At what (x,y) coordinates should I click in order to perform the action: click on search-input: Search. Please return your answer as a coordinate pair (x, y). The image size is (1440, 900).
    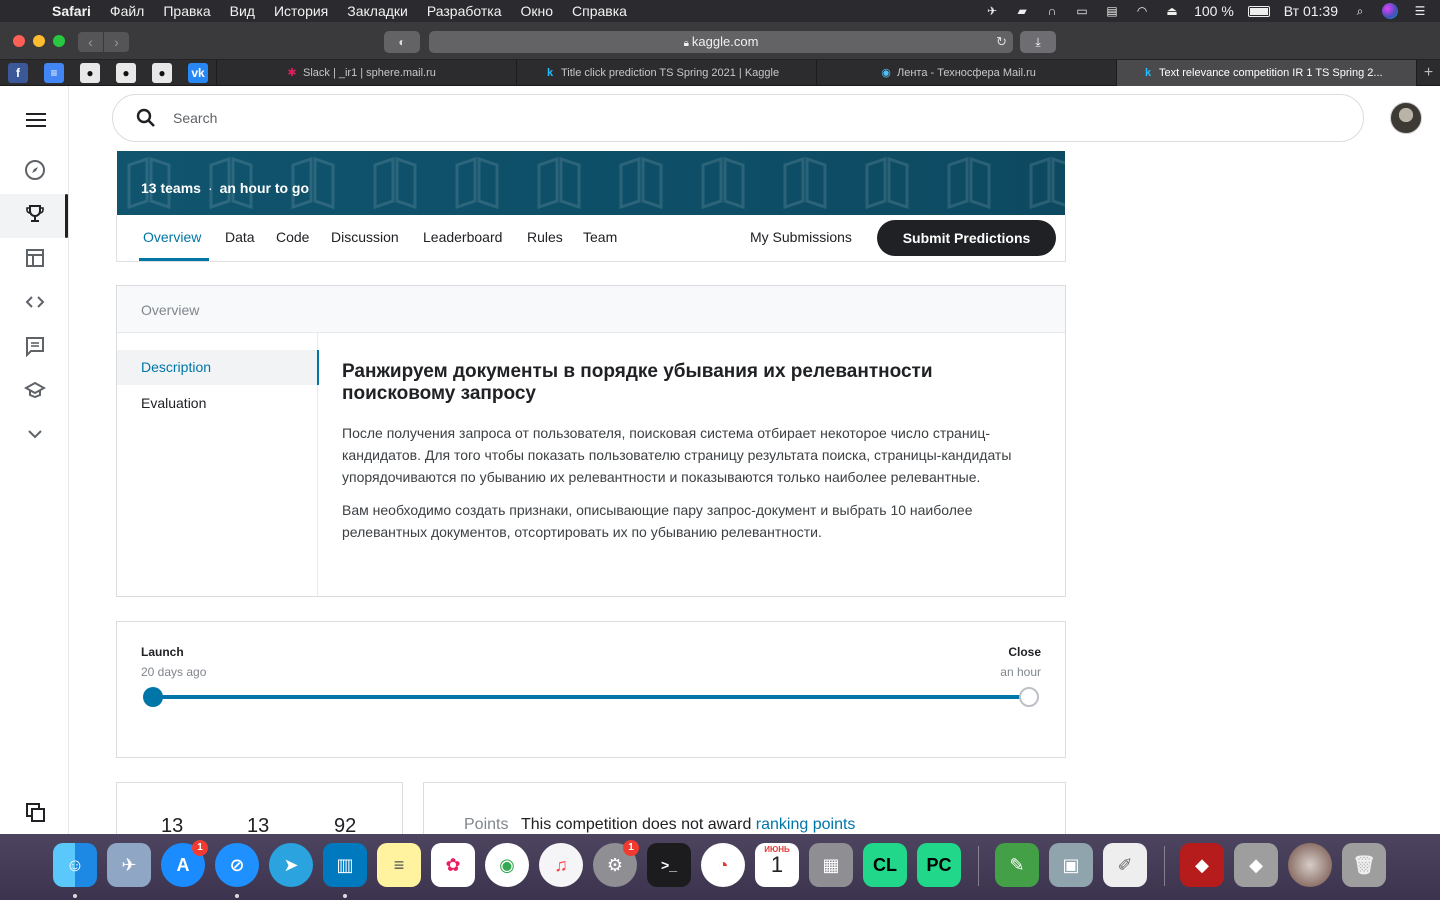
    Looking at the image, I should click on (195, 118).